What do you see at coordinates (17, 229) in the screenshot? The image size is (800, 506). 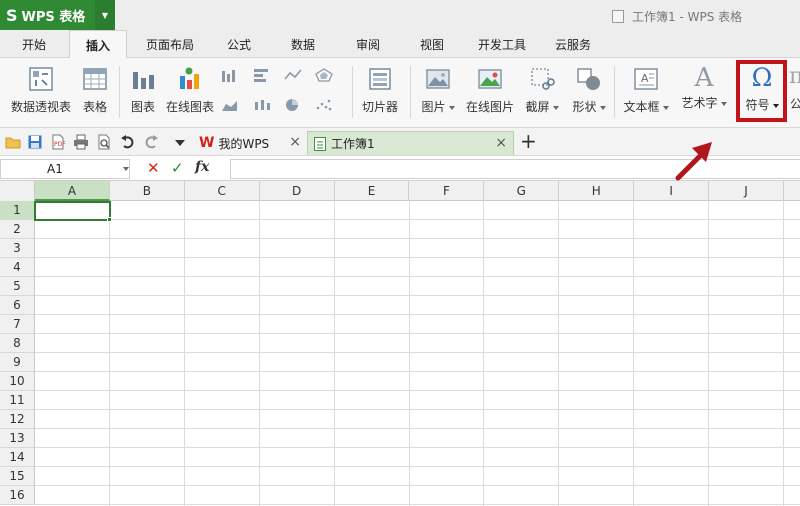 I see `row-header-2: 2` at bounding box center [17, 229].